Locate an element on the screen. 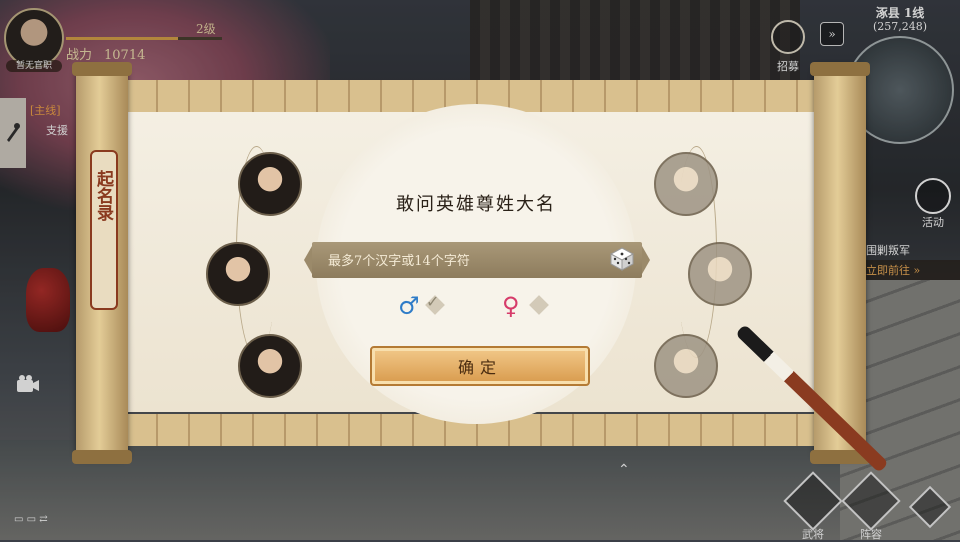 The height and width of the screenshot is (542, 960). scroll-left-rod: 起名录 is located at coordinates (102, 263).